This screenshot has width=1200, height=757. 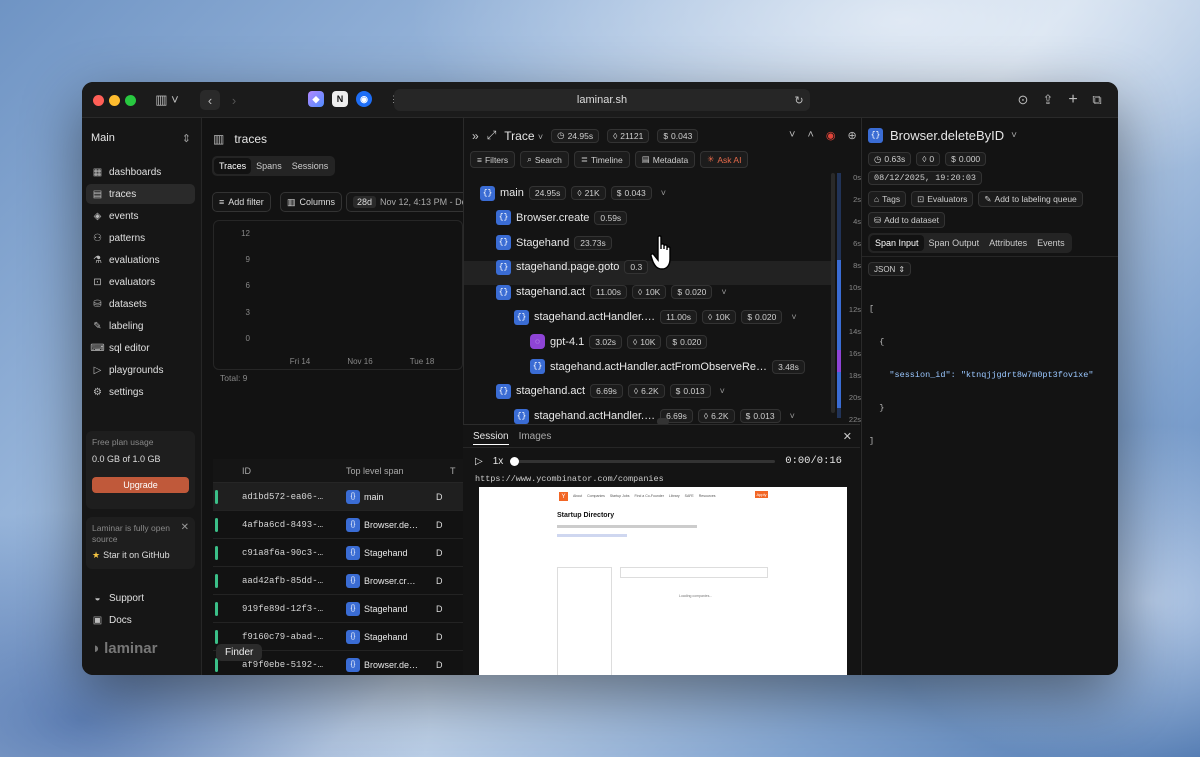 What do you see at coordinates (140, 260) in the screenshot?
I see `sidebar-item-evaluations: ⚗ evaluations` at bounding box center [140, 260].